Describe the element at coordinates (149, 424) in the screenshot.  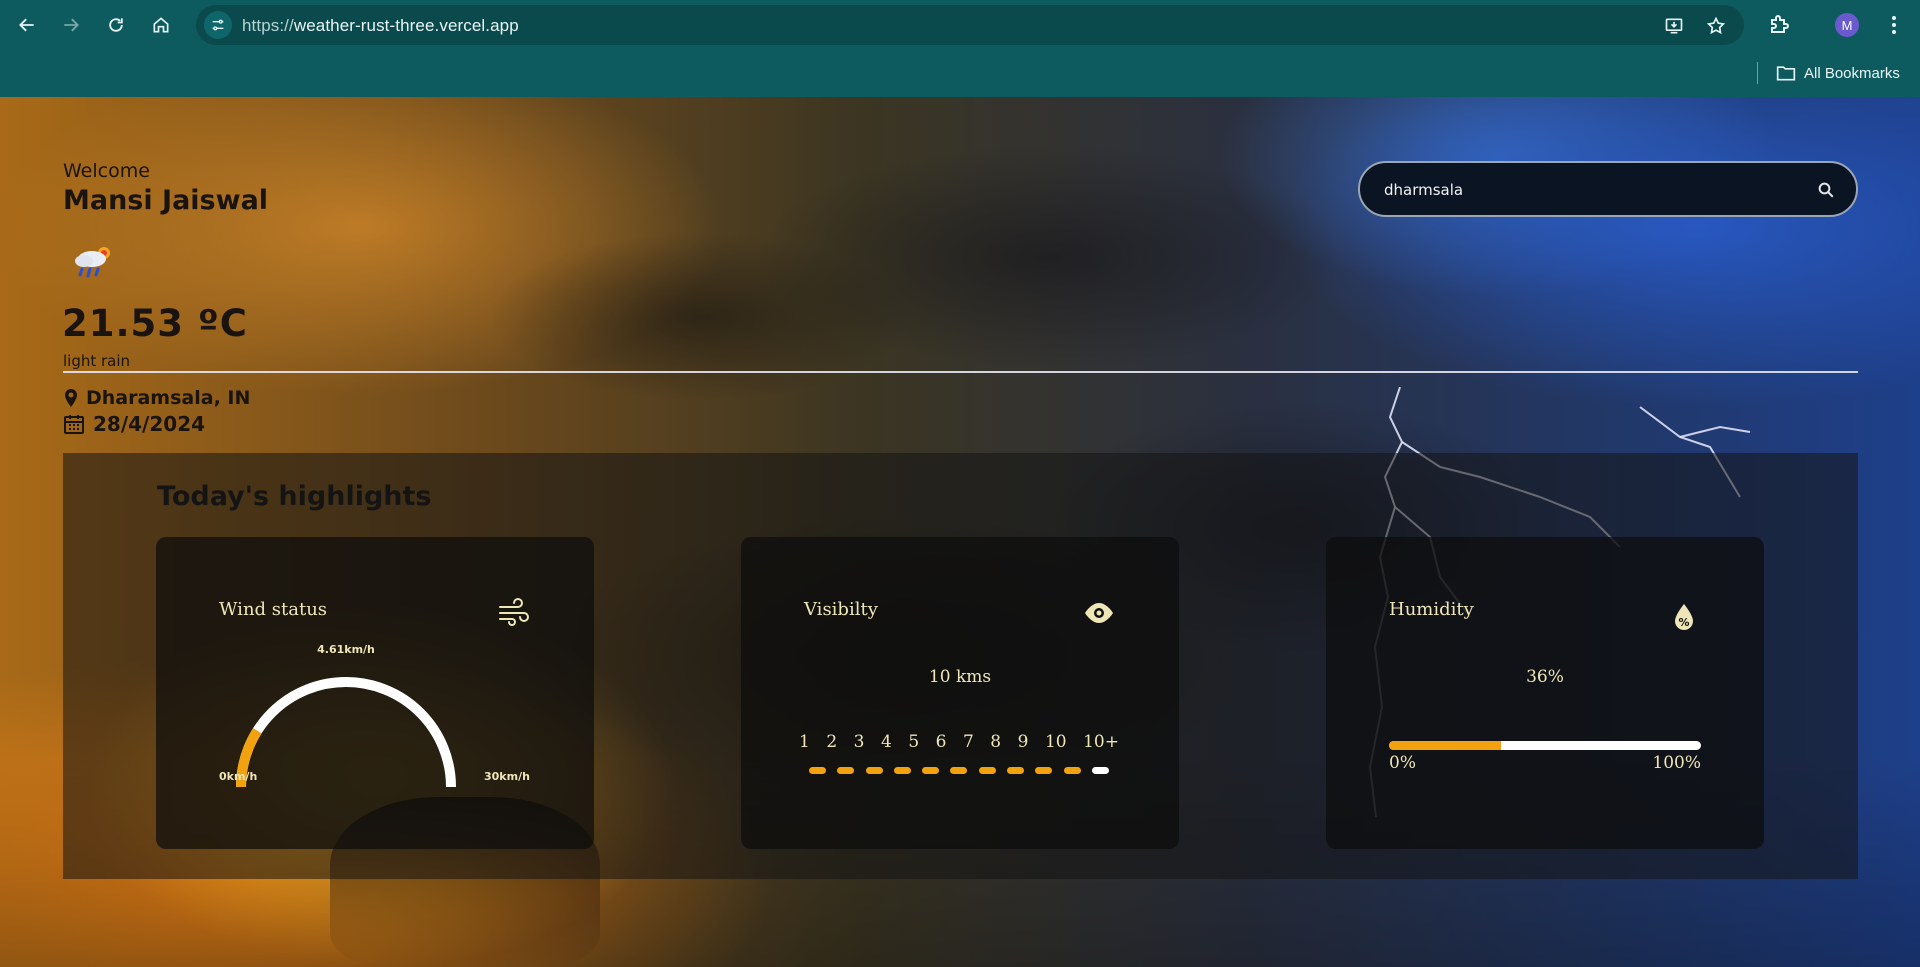
I see `date-text: 28/4/2024` at that location.